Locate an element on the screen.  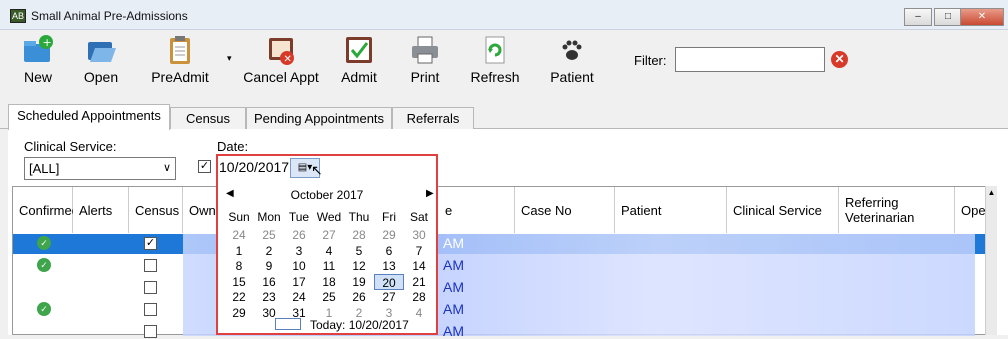
cancel-appt-label: Cancel Appt is located at coordinates (281, 77).